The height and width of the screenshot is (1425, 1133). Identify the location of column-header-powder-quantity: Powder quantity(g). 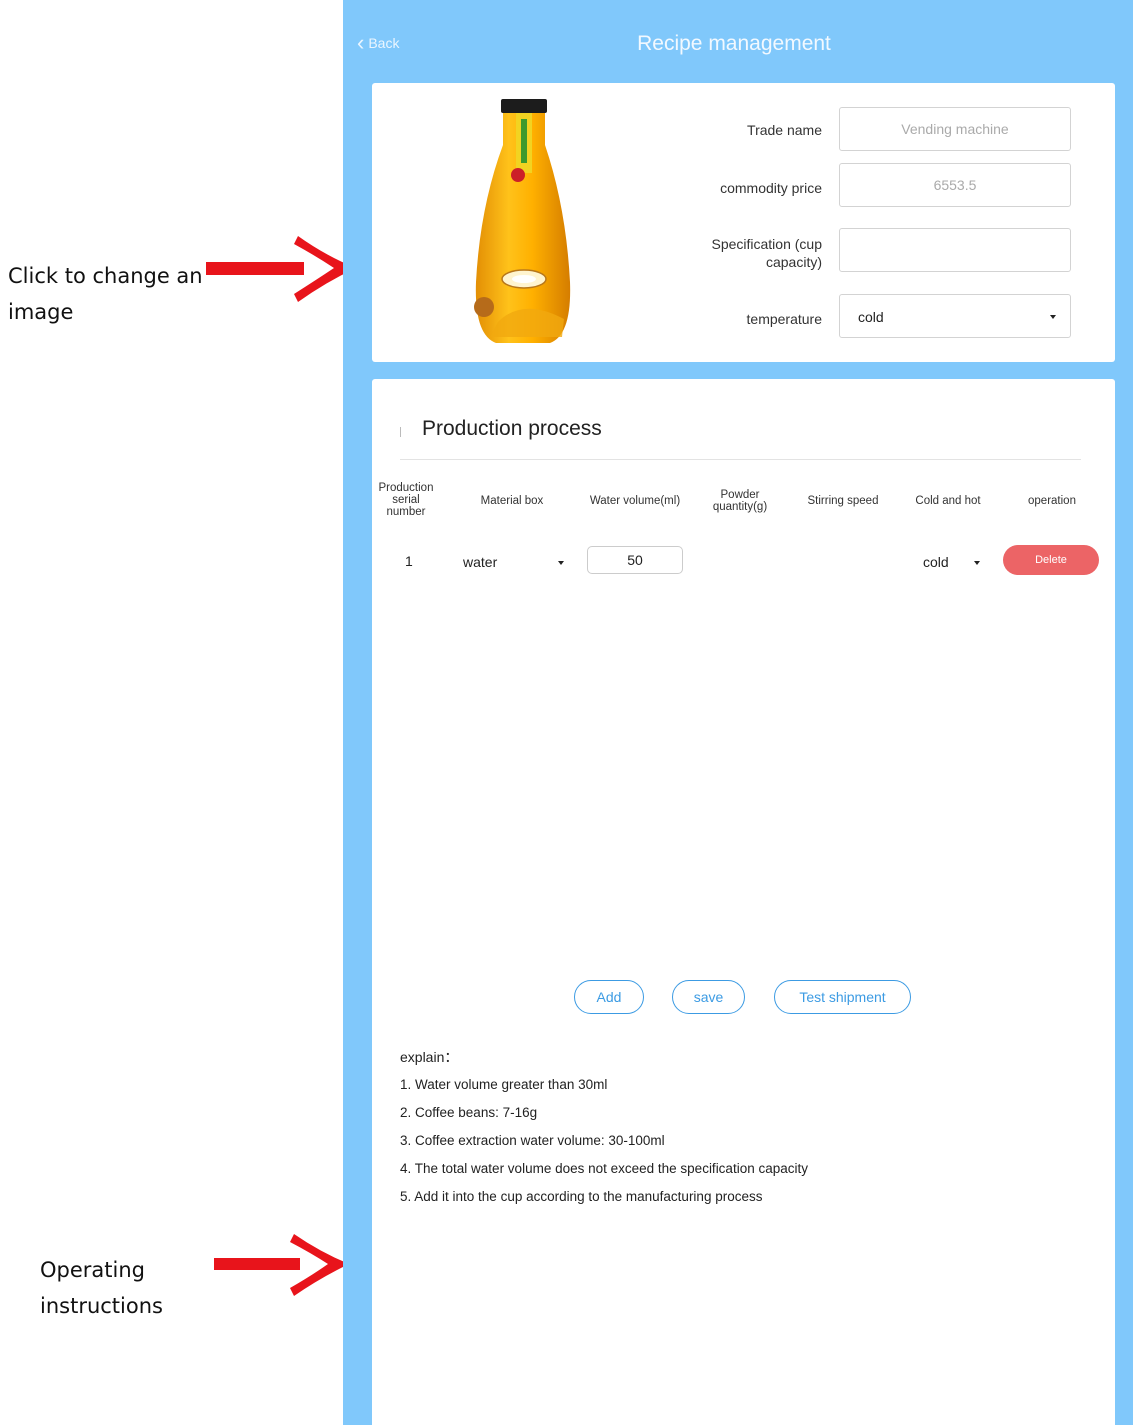
(740, 501).